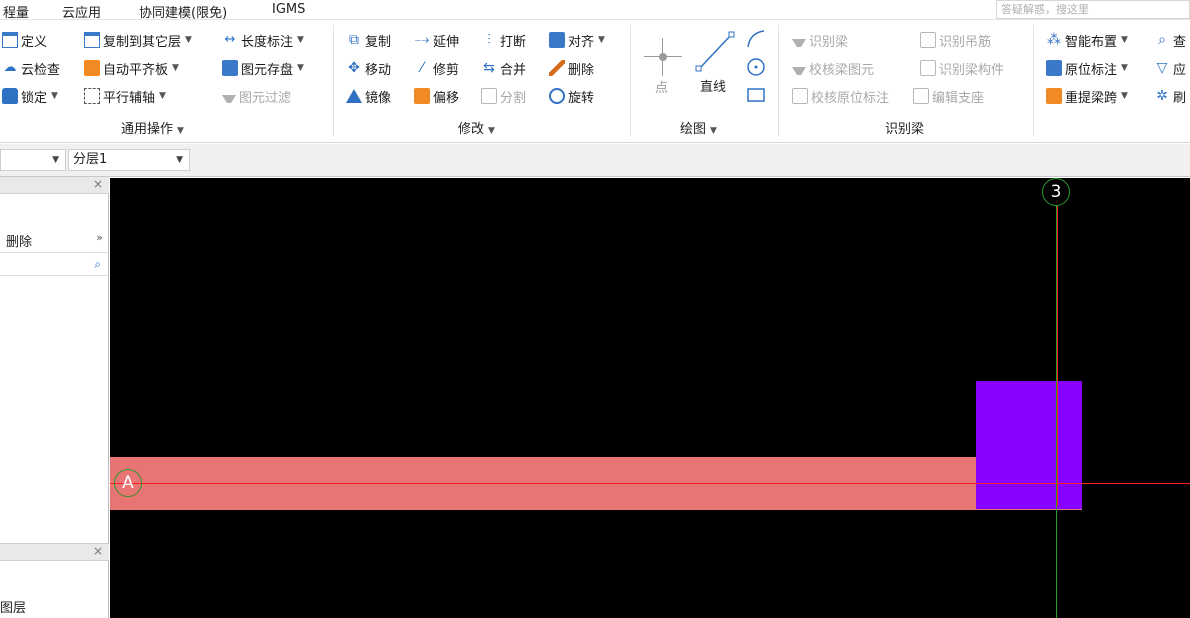  Describe the element at coordinates (422, 40) in the screenshot. I see `extend-icon: ⤍` at that location.